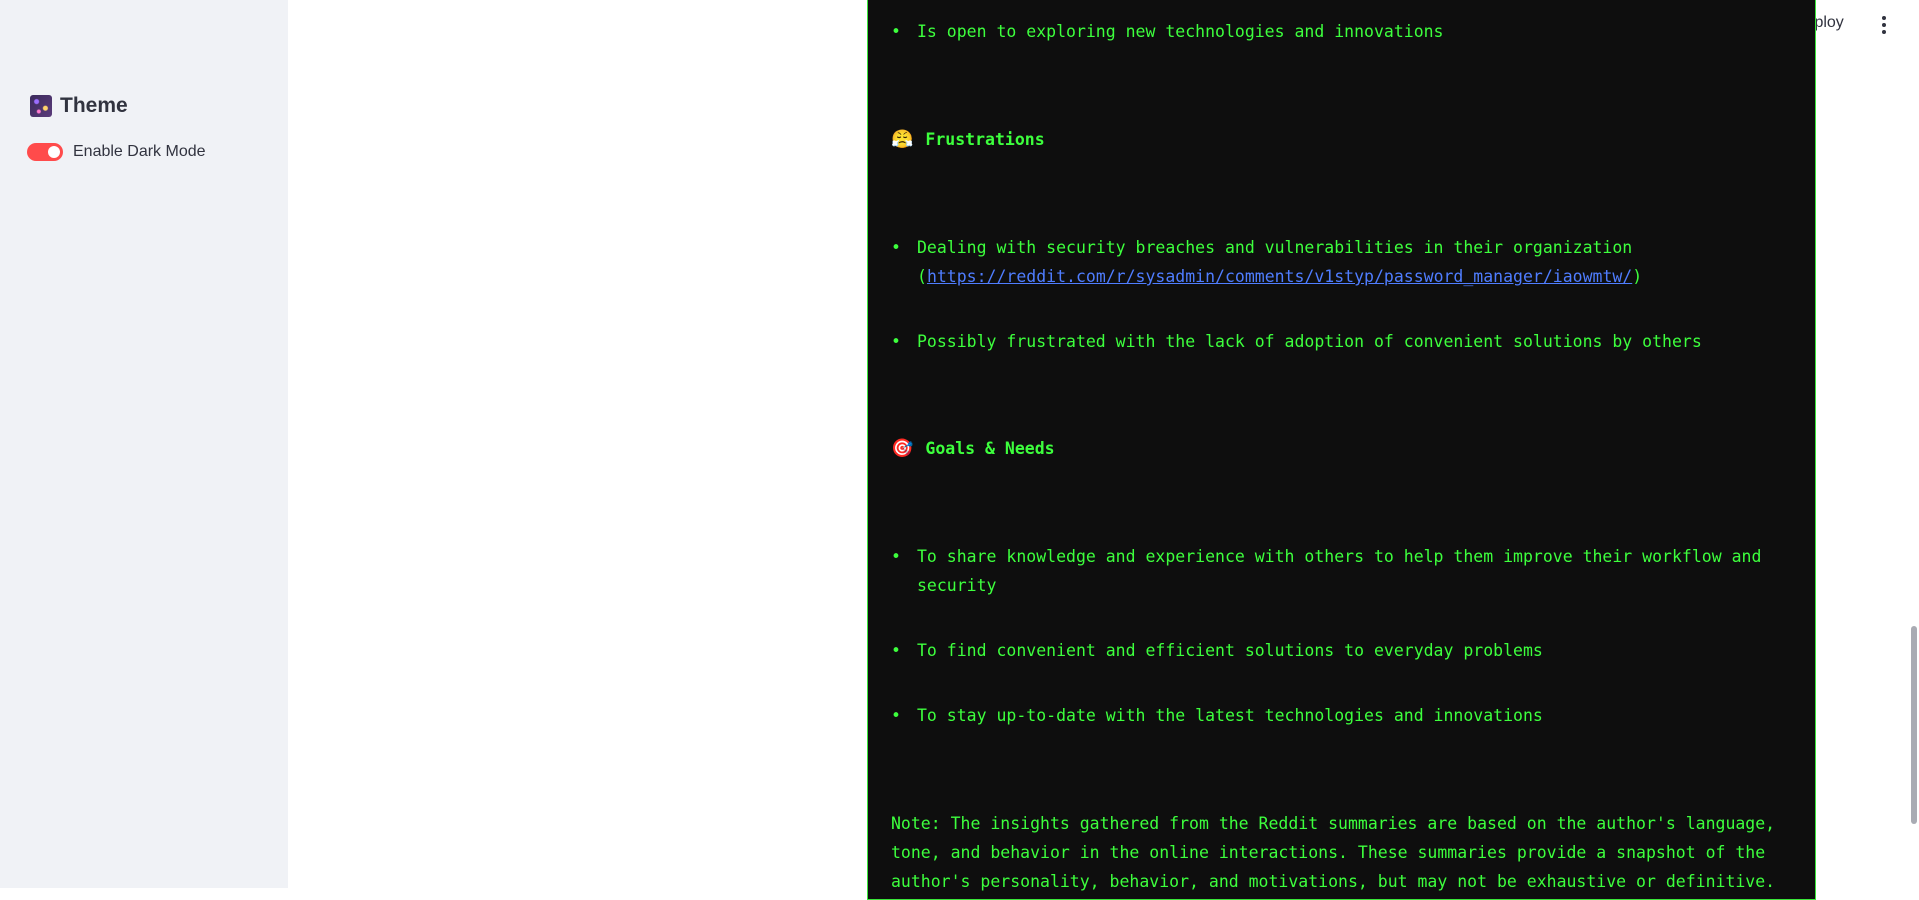  I want to click on dark-mode-toggle-row: Enable Dark Mode, so click(116, 152).